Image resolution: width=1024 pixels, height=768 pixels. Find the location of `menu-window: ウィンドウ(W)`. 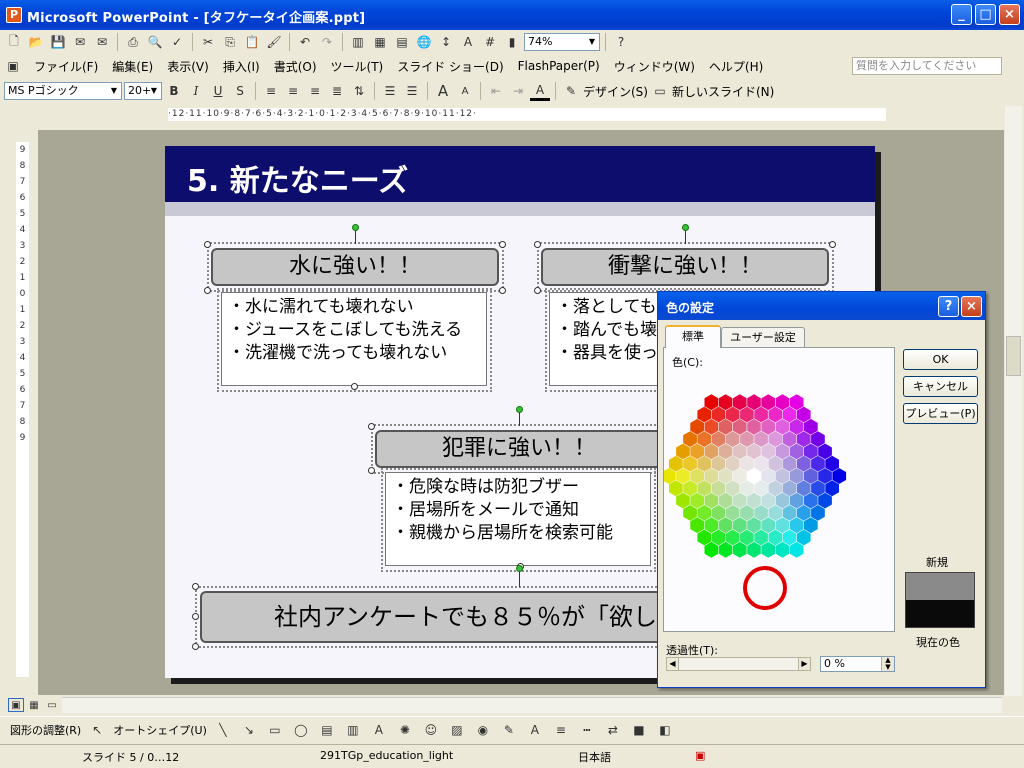

menu-window: ウィンドウ(W) is located at coordinates (654, 66).